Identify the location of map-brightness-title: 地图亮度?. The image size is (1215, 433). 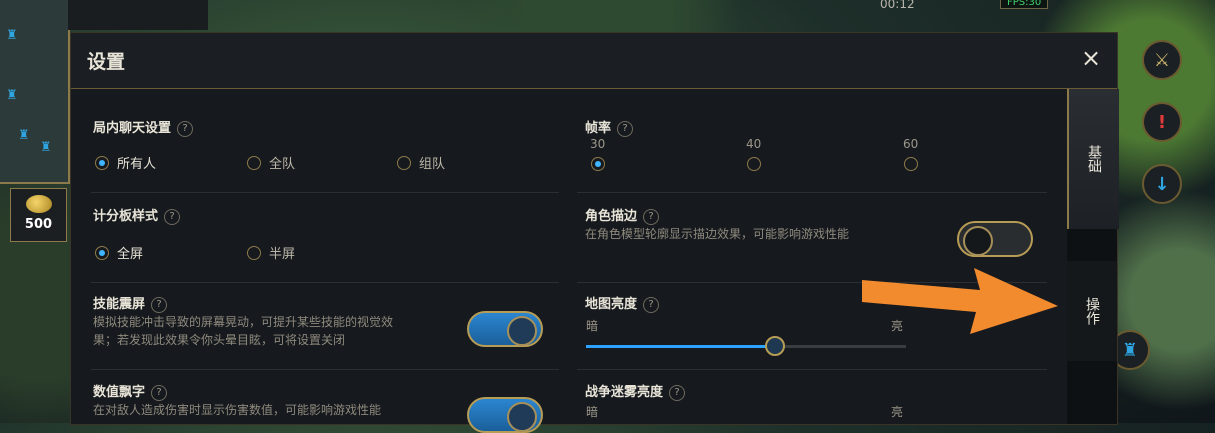
(622, 303).